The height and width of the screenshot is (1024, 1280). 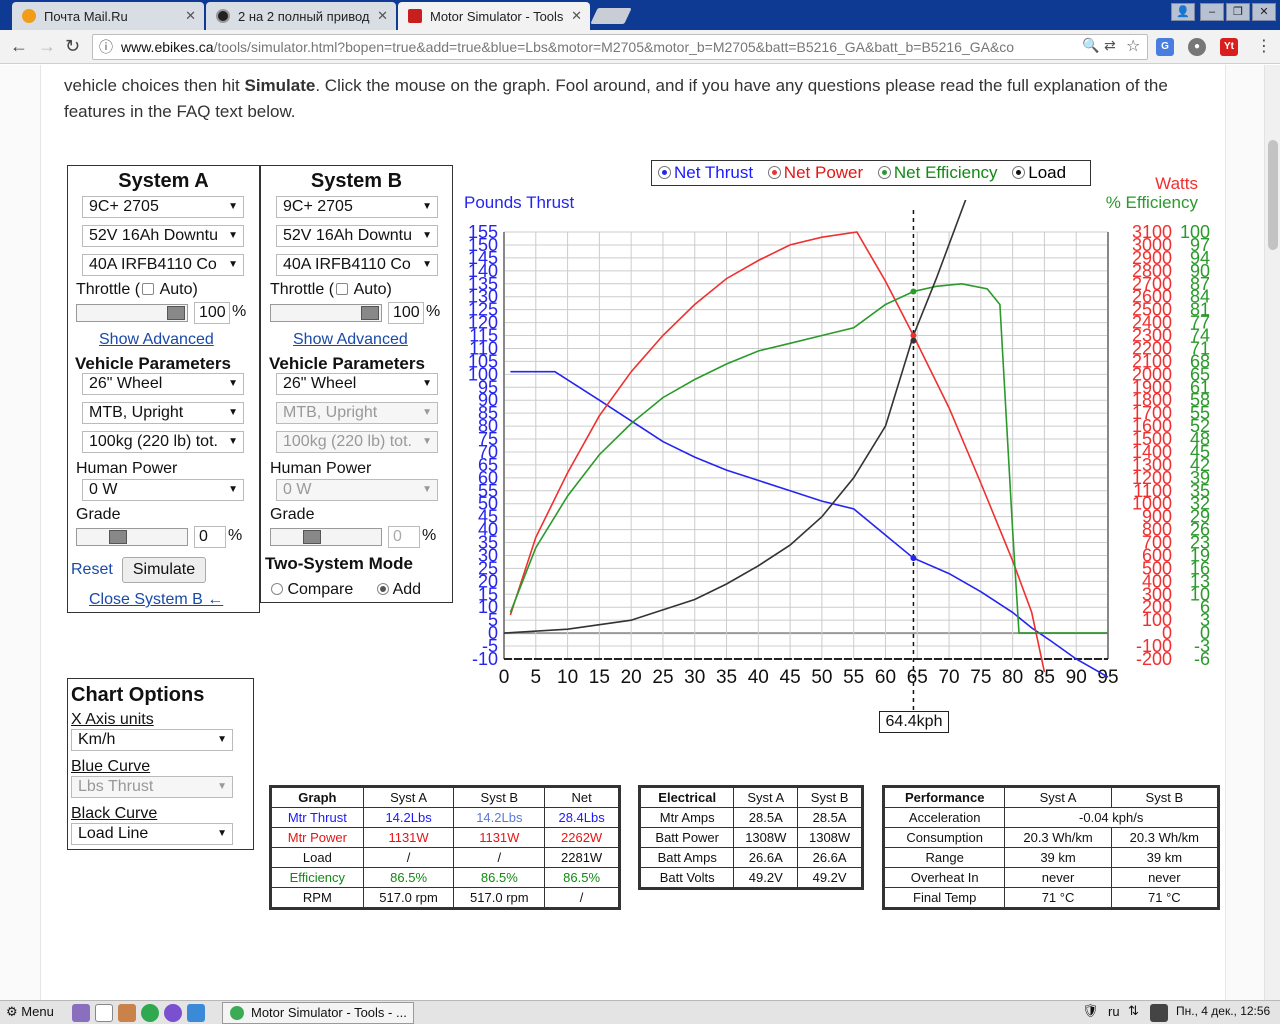 I want to click on x-tick-label: 65, so click(x=917, y=677).